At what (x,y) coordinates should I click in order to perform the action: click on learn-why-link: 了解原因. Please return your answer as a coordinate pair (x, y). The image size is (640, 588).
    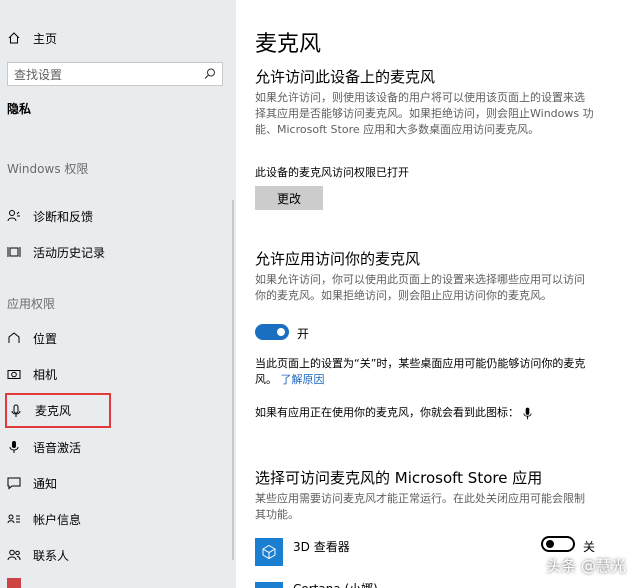
    Looking at the image, I should click on (303, 379).